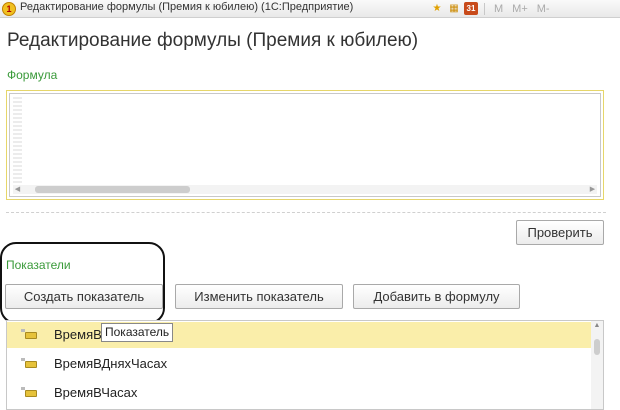 This screenshot has width=620, height=410. I want to click on add-to-formula-button: Добавить в формулу, so click(436, 296).